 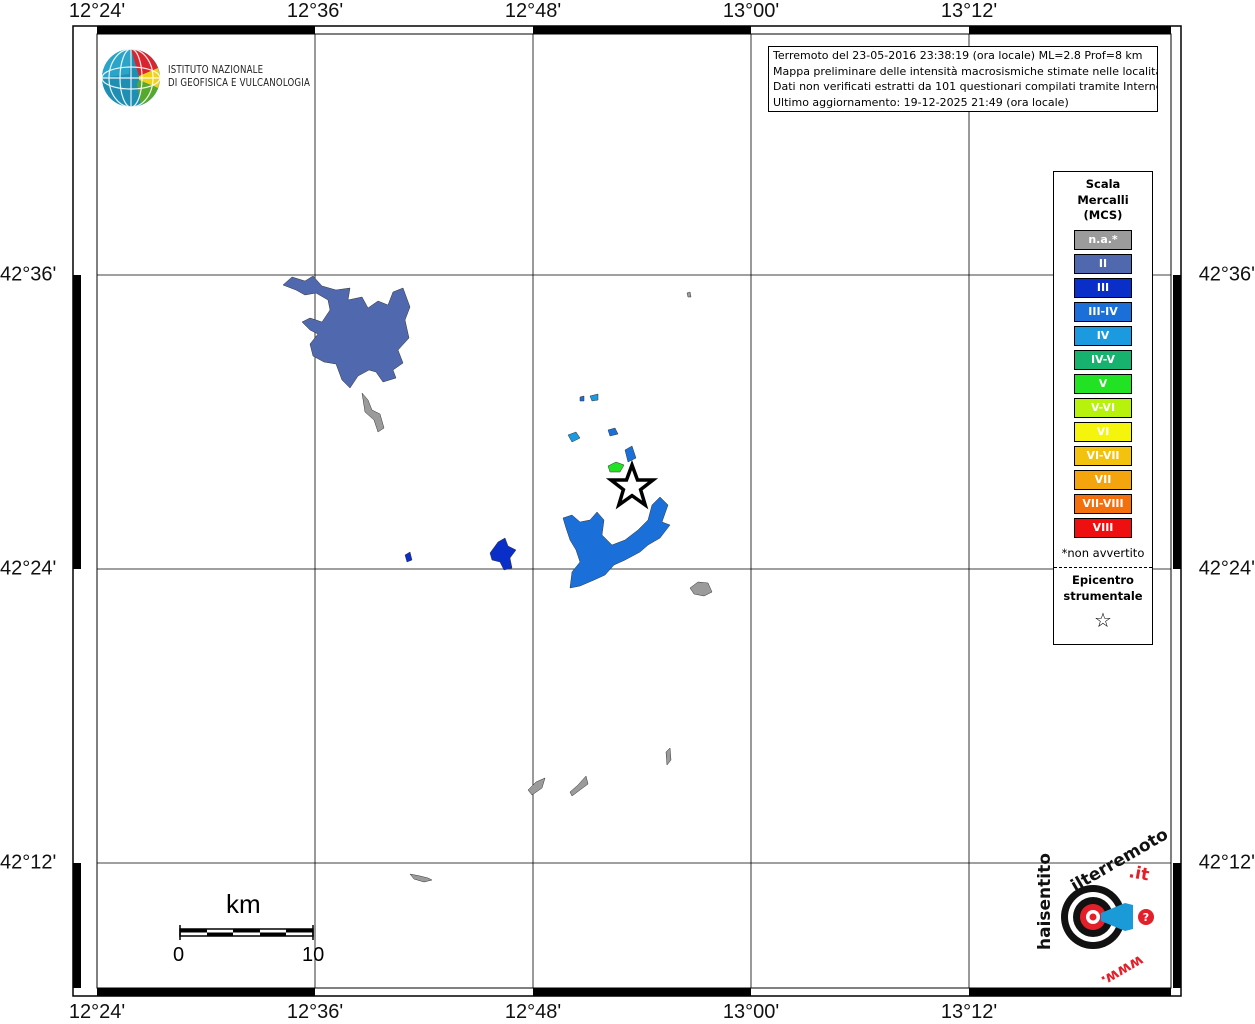 What do you see at coordinates (1103, 504) in the screenshot?
I see `legend-swatch: VII-VIII` at bounding box center [1103, 504].